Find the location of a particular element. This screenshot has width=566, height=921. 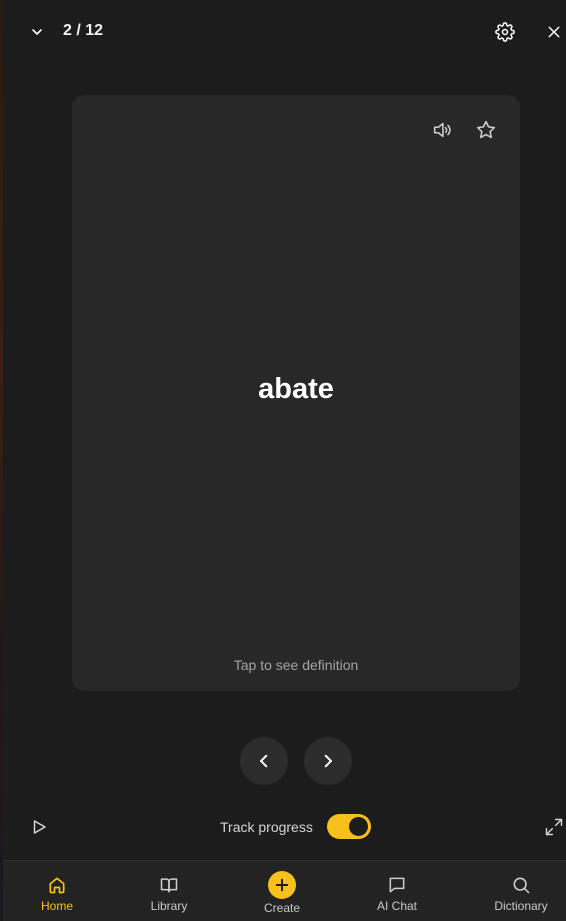

speaker-icon is located at coordinates (442, 130).